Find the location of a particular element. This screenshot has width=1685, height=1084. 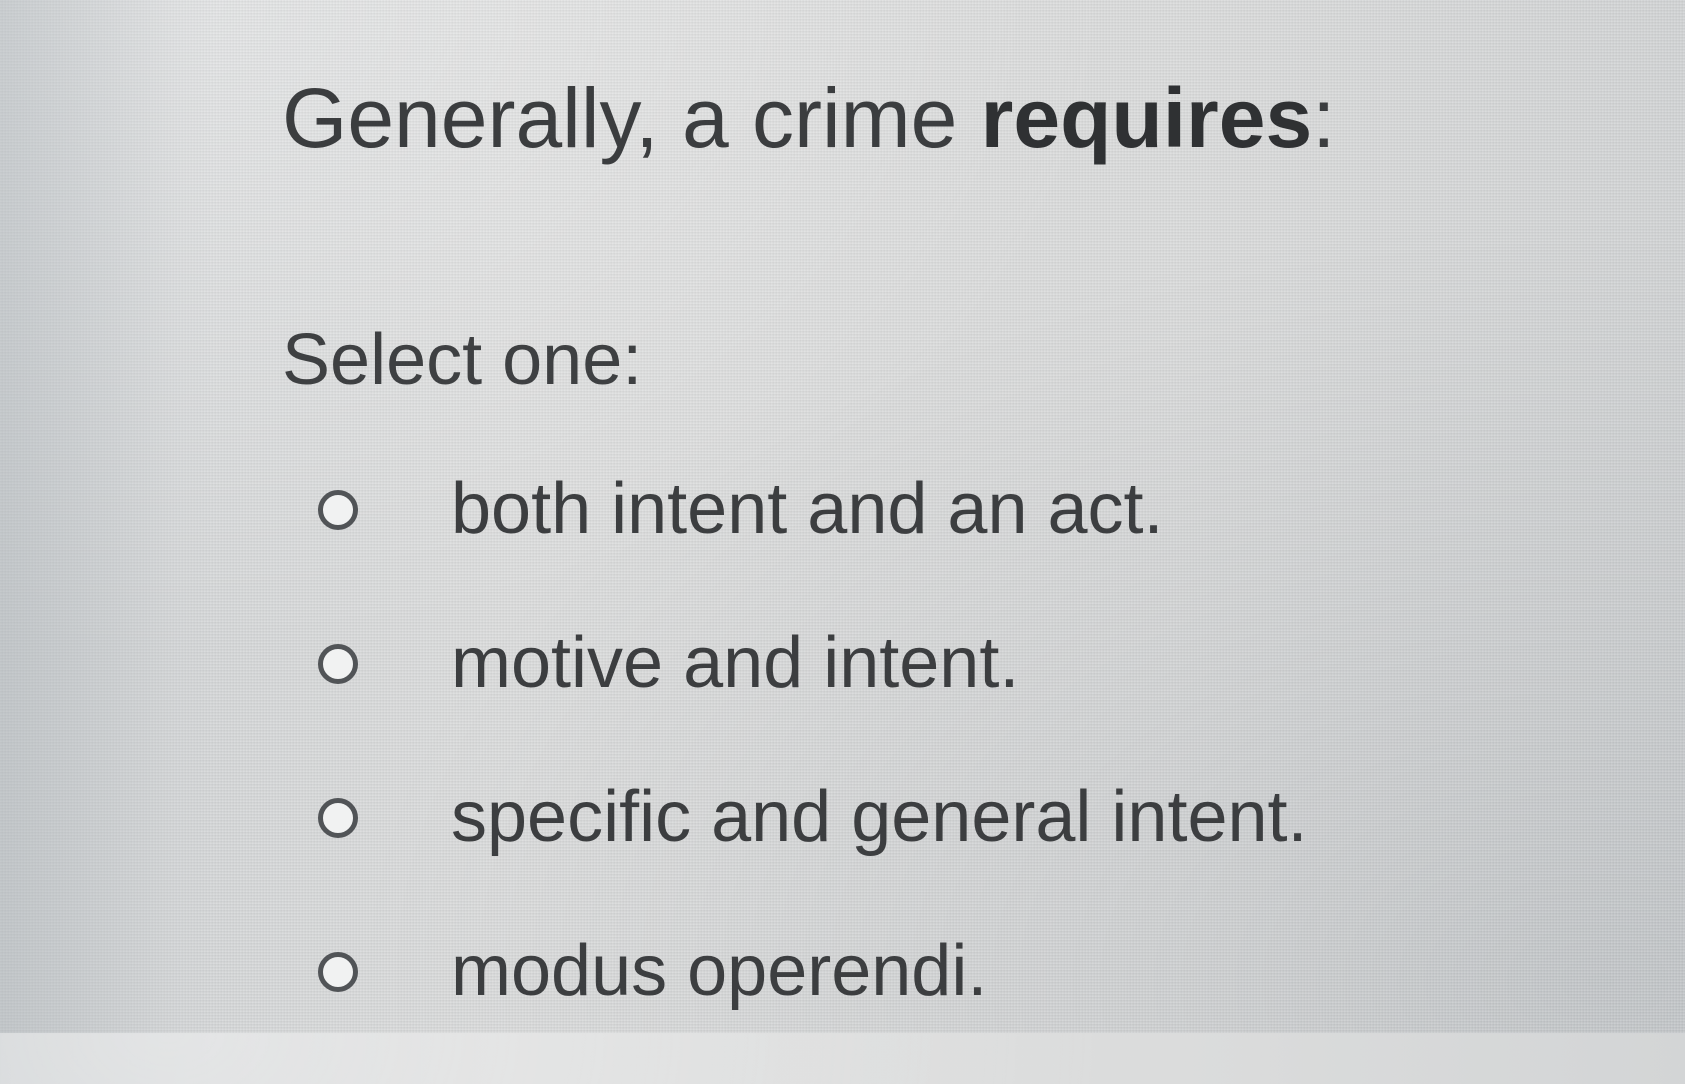

question-title-prefix: Generally, a crime is located at coordinates (631, 118).